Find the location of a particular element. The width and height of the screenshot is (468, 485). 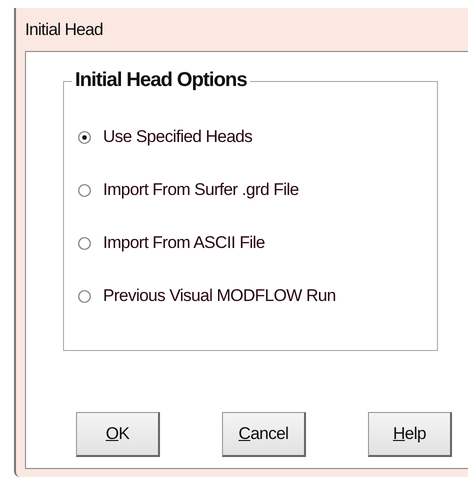

radio-label: Previous Visual MODFLOW Run is located at coordinates (219, 296).